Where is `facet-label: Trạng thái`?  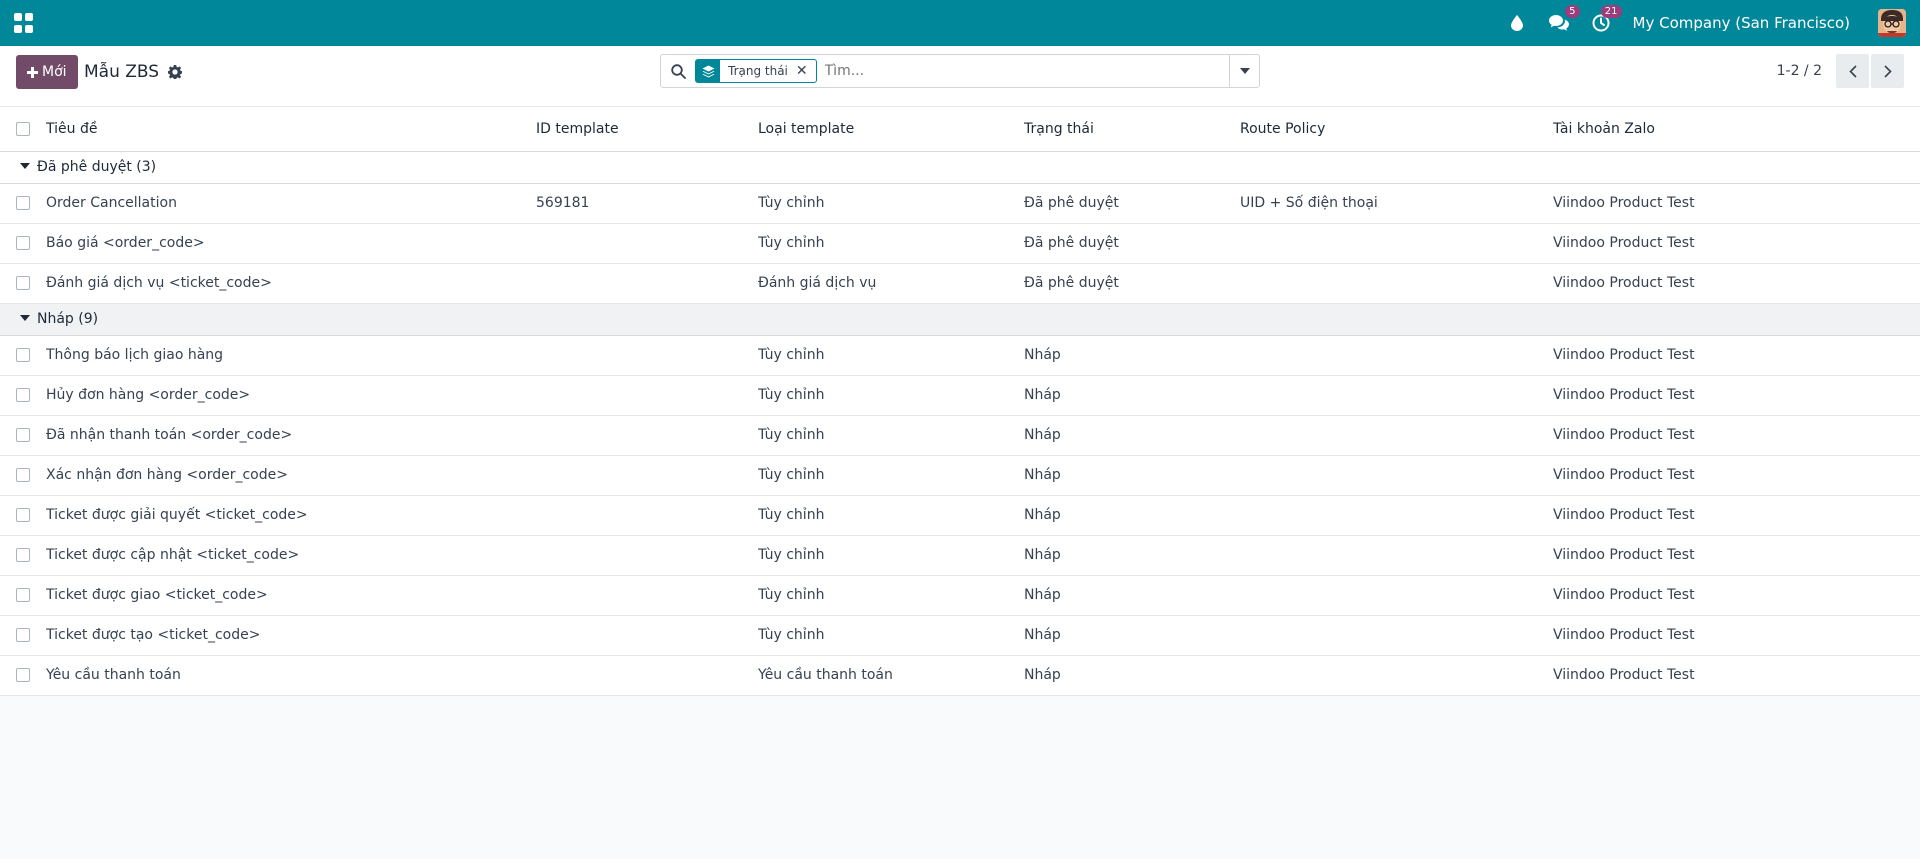
facet-label: Trạng thái is located at coordinates (758, 71).